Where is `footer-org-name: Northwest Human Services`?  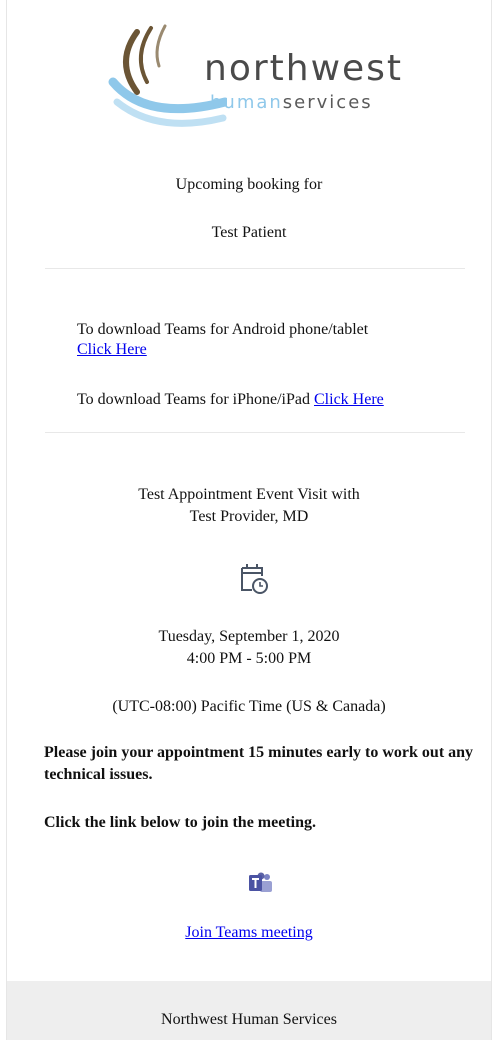
footer-org-name: Northwest Human Services is located at coordinates (249, 1019).